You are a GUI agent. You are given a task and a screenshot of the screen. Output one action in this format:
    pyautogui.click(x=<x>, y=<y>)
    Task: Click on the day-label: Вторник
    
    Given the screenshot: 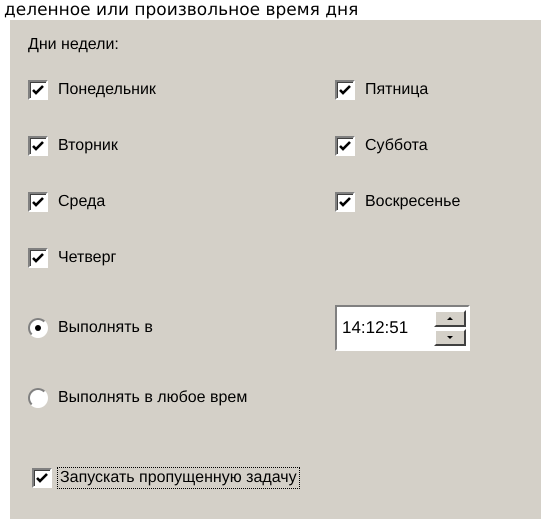 What is the action you would take?
    pyautogui.click(x=88, y=146)
    